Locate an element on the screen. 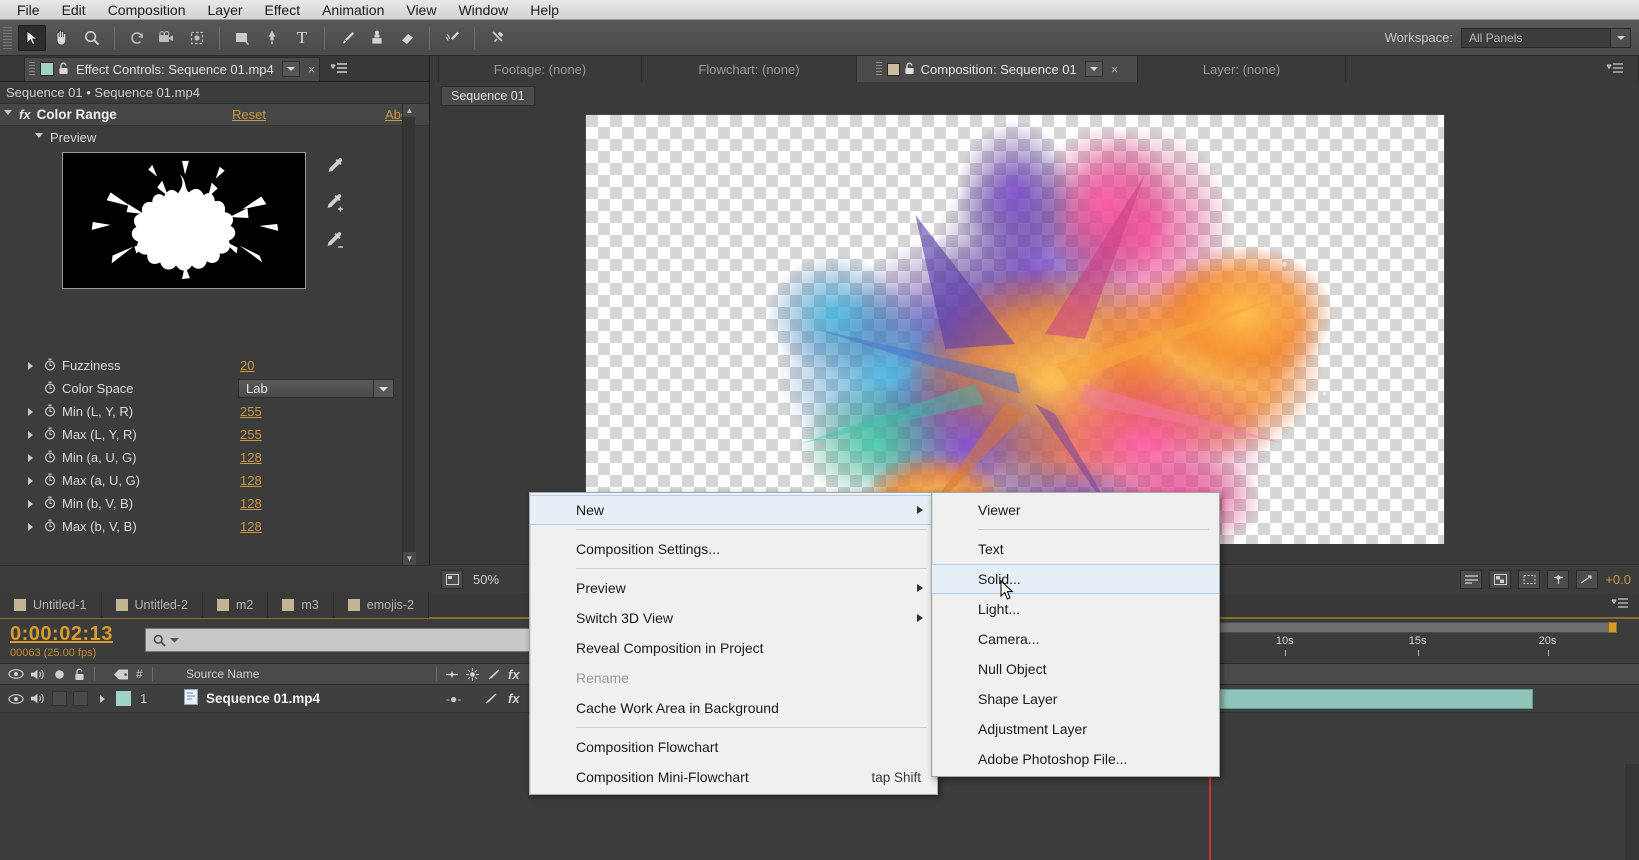  audio-mute-icon is located at coordinates (38, 674).